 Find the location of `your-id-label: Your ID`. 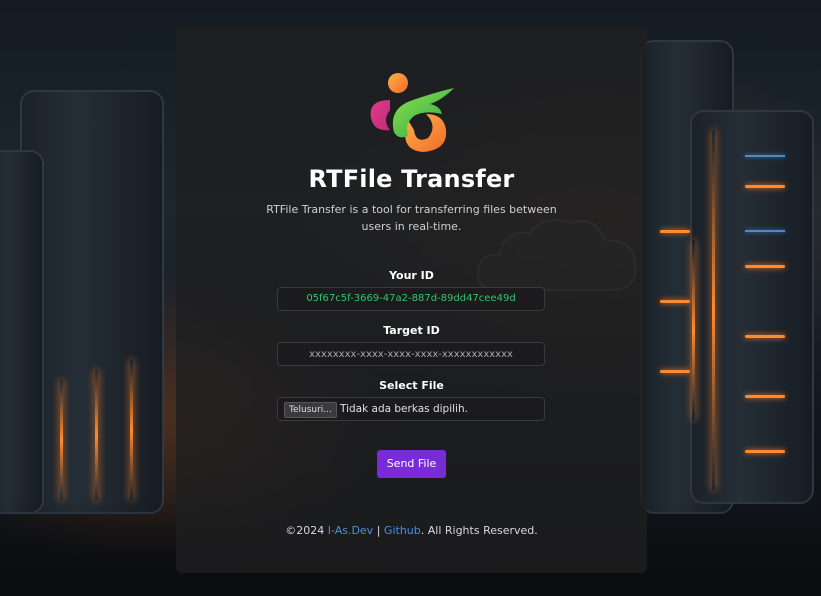

your-id-label: Your ID is located at coordinates (411, 275).